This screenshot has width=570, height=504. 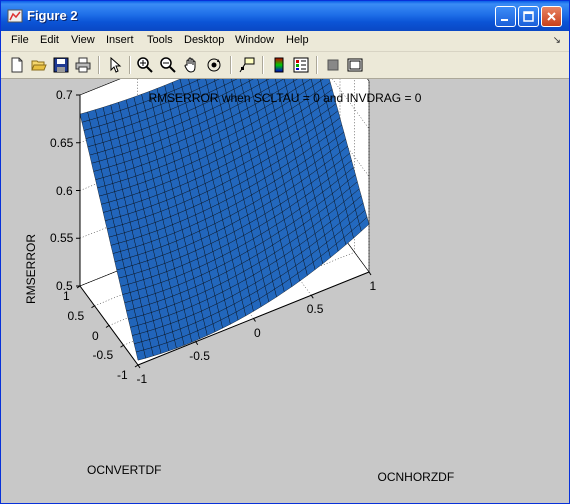 I want to click on zoom-out-icon, so click(x=168, y=65).